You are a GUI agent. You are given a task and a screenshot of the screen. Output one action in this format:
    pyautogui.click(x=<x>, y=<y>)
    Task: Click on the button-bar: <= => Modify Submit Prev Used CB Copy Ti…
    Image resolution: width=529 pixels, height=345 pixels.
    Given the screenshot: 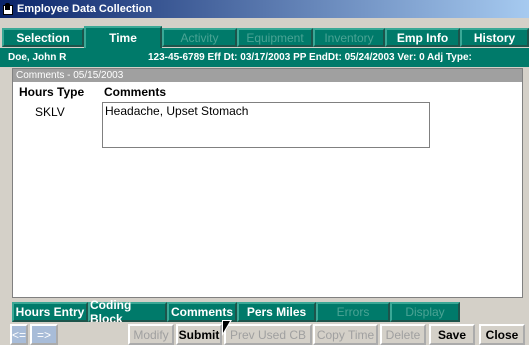 What is the action you would take?
    pyautogui.click(x=264, y=333)
    